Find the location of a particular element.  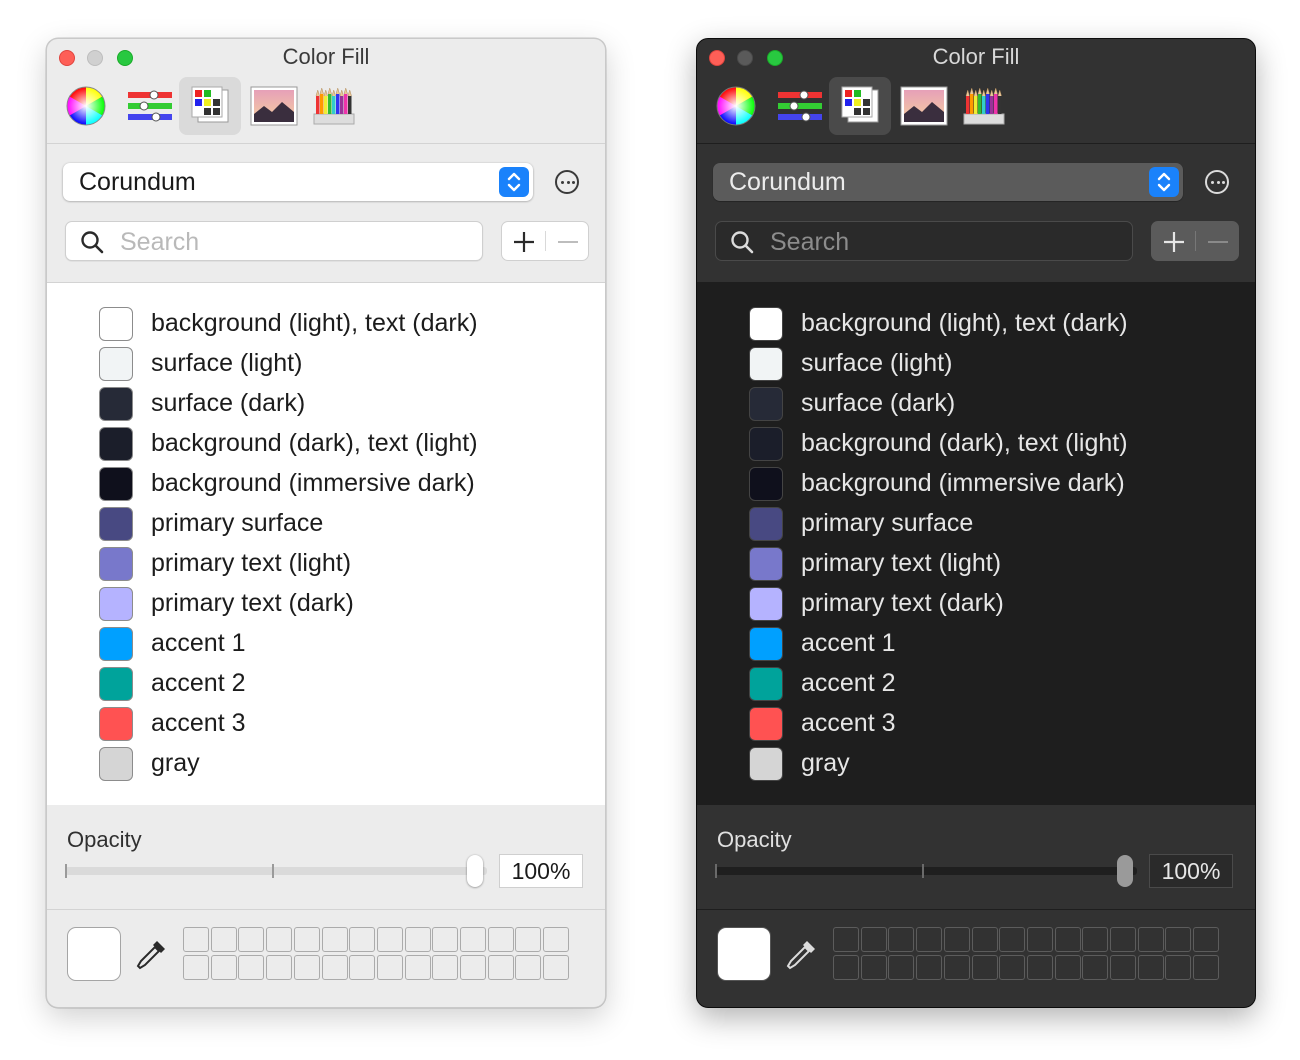

more-options-icon is located at coordinates (567, 182).